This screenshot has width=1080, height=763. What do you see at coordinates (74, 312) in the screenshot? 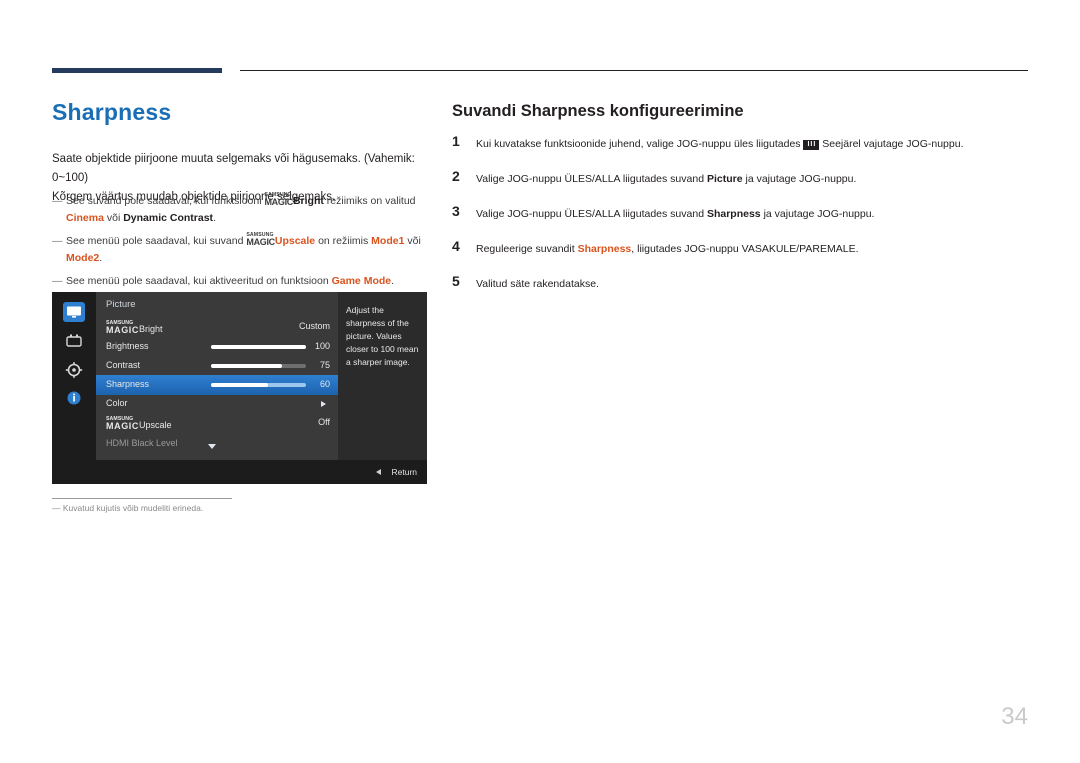
I see `monitor-icon` at bounding box center [74, 312].